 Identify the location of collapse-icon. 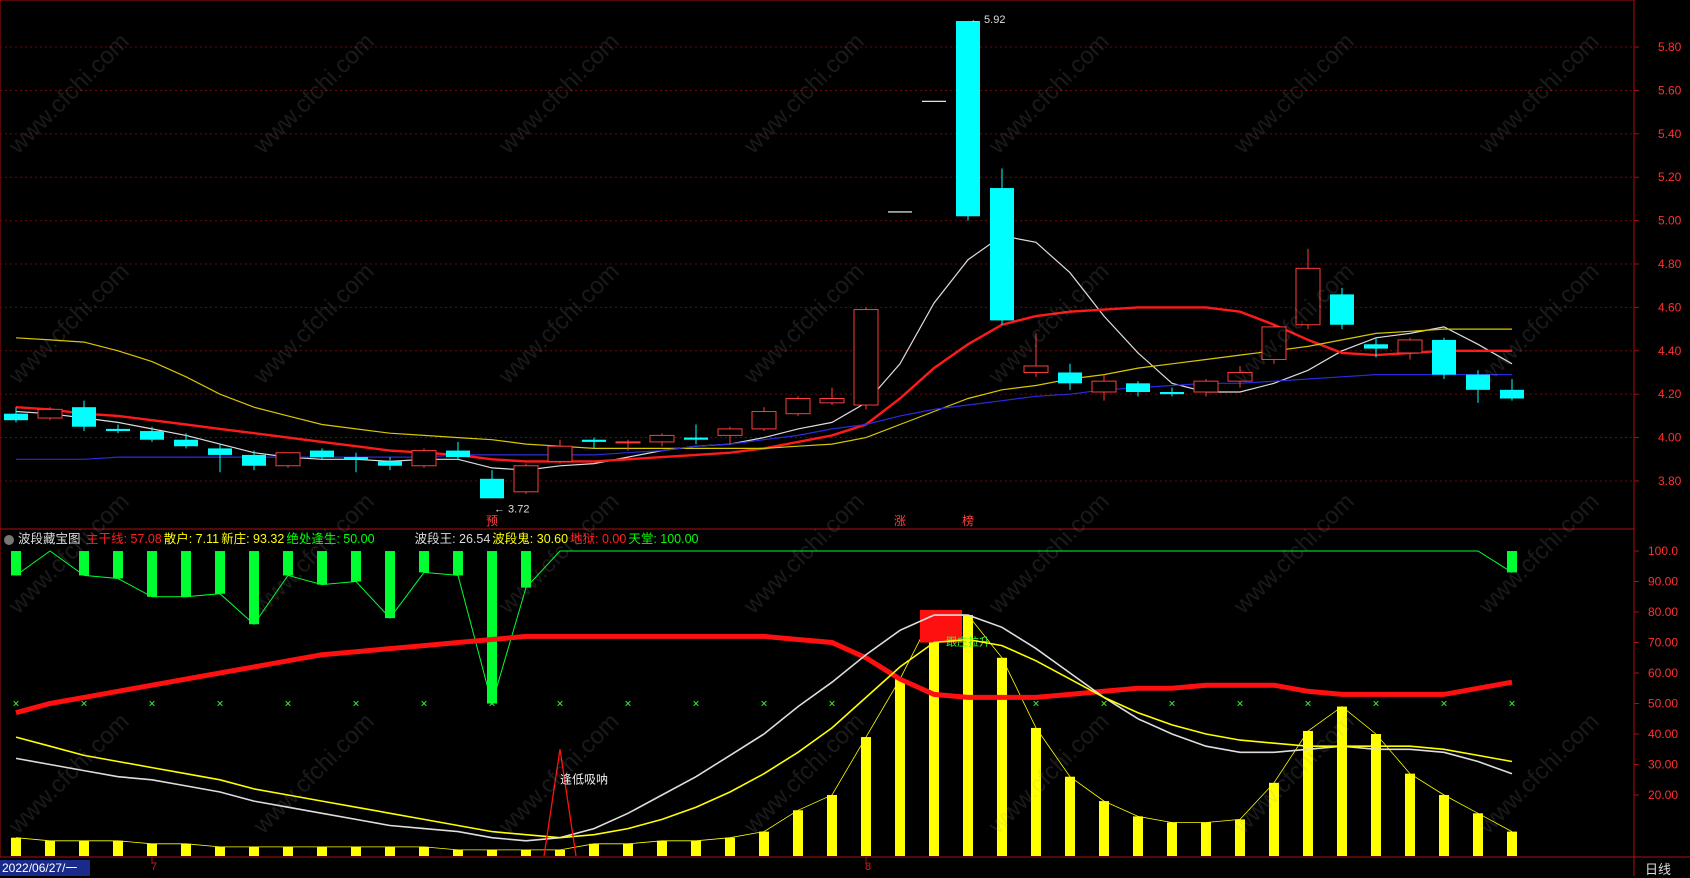
(9, 539).